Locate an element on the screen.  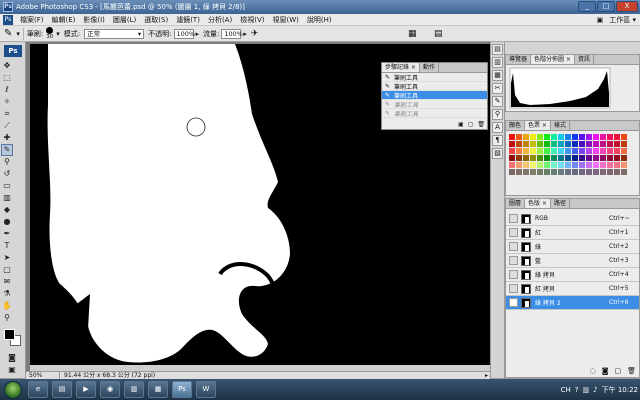
layer-comps-panel-icon: ▧ is located at coordinates (497, 153).